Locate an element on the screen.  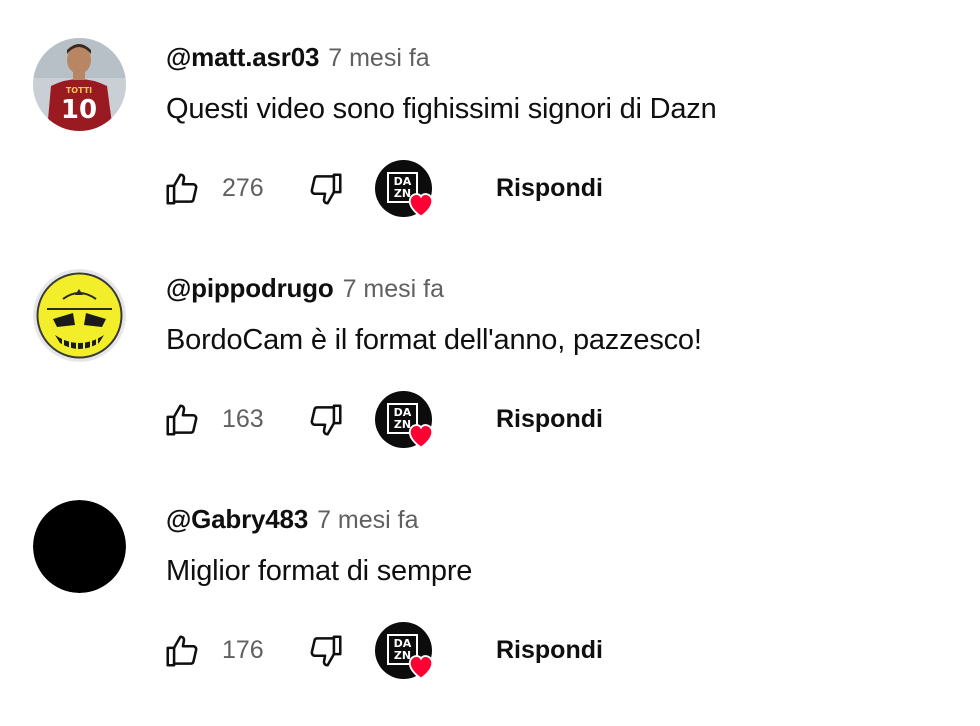
shirt-number: 10 is located at coordinates (79, 110).